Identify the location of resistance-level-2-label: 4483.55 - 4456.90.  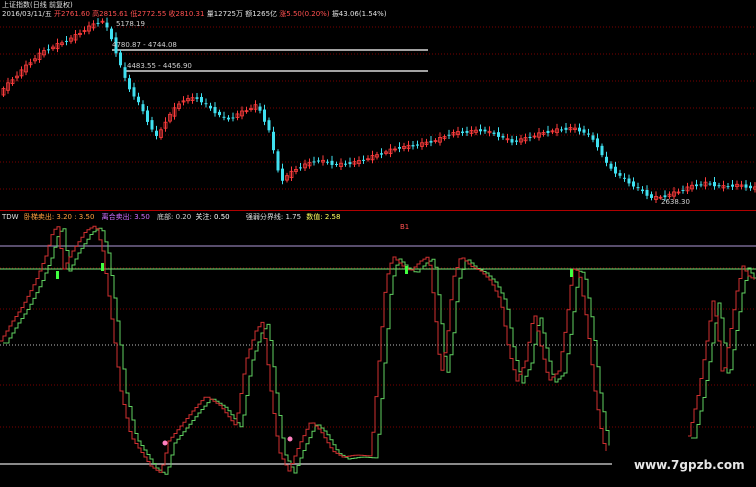
(159, 66).